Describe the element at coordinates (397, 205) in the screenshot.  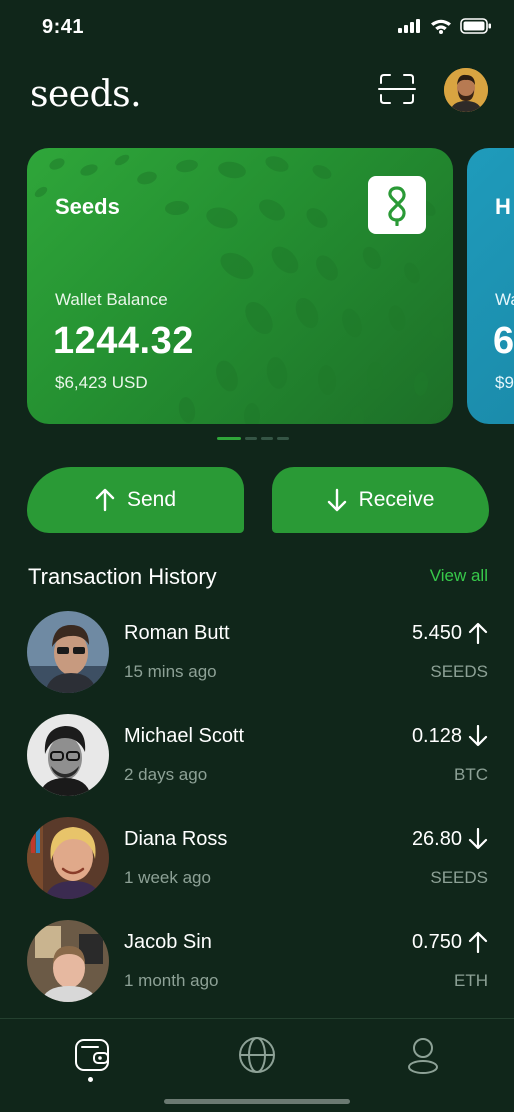
I see `seeds-logo-icon` at that location.